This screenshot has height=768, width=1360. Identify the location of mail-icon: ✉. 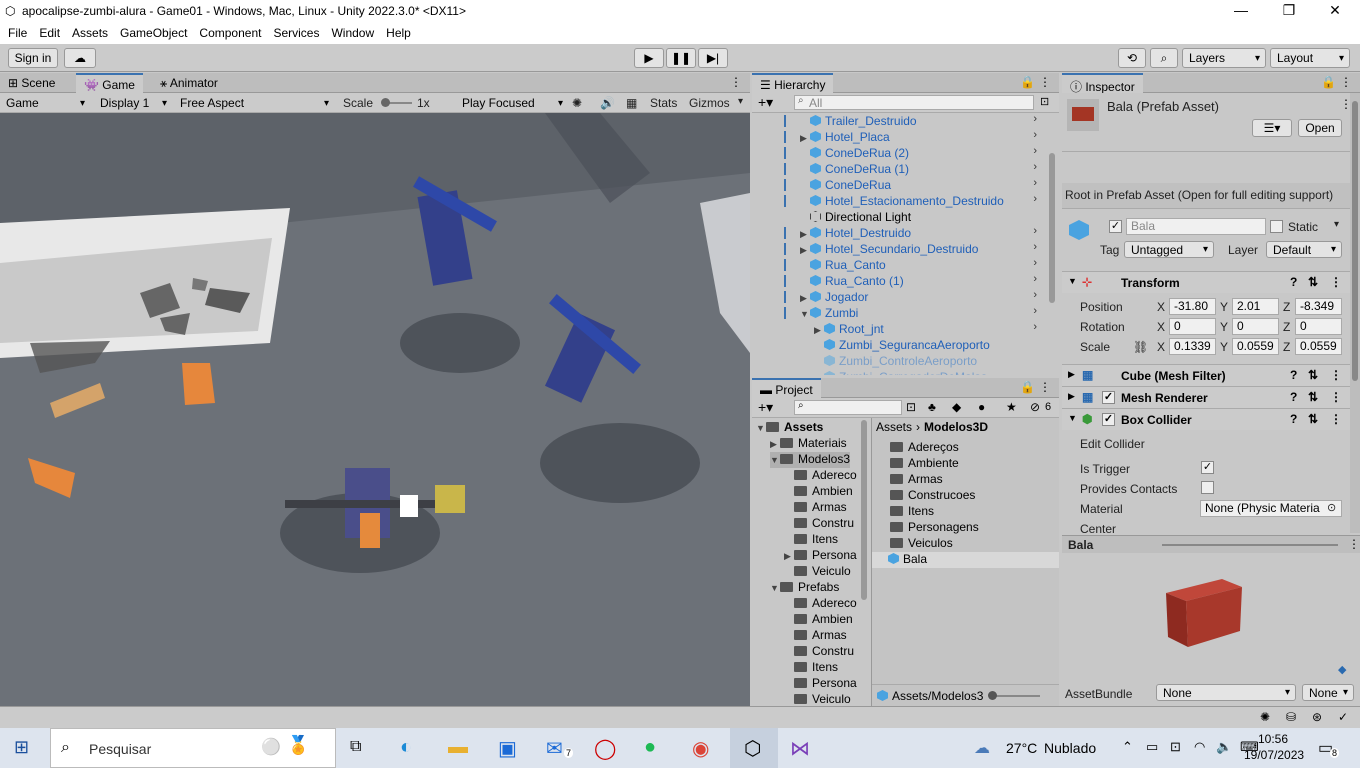
(554, 748).